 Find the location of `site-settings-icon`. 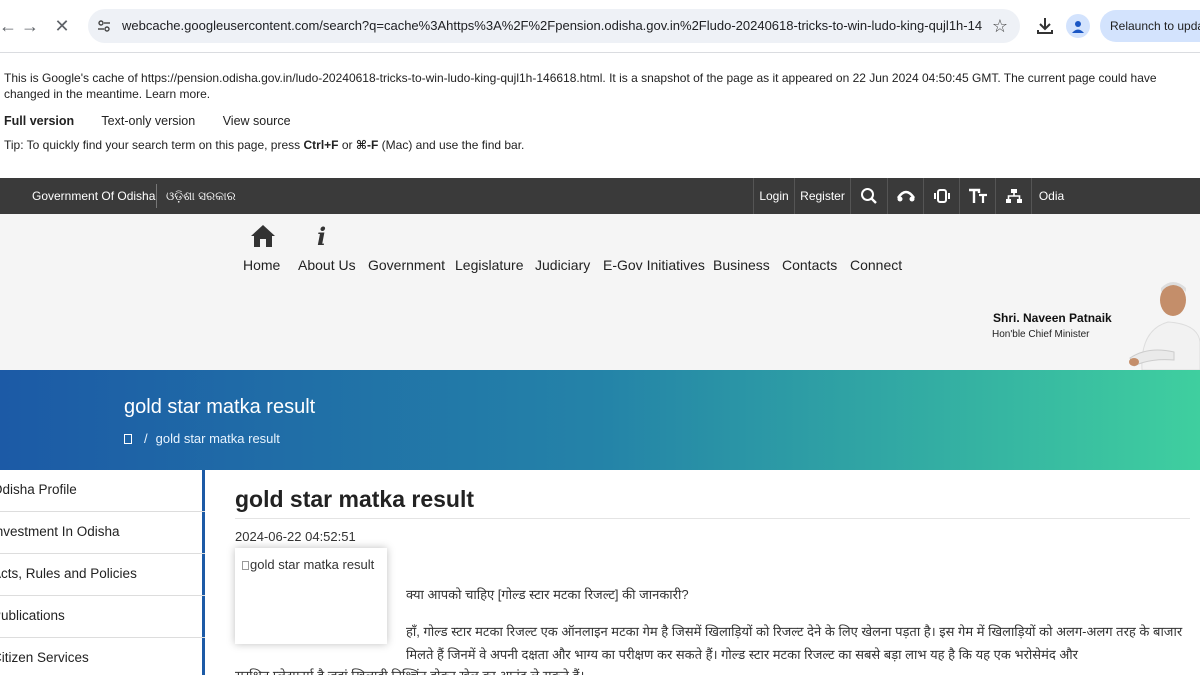

site-settings-icon is located at coordinates (104, 26).